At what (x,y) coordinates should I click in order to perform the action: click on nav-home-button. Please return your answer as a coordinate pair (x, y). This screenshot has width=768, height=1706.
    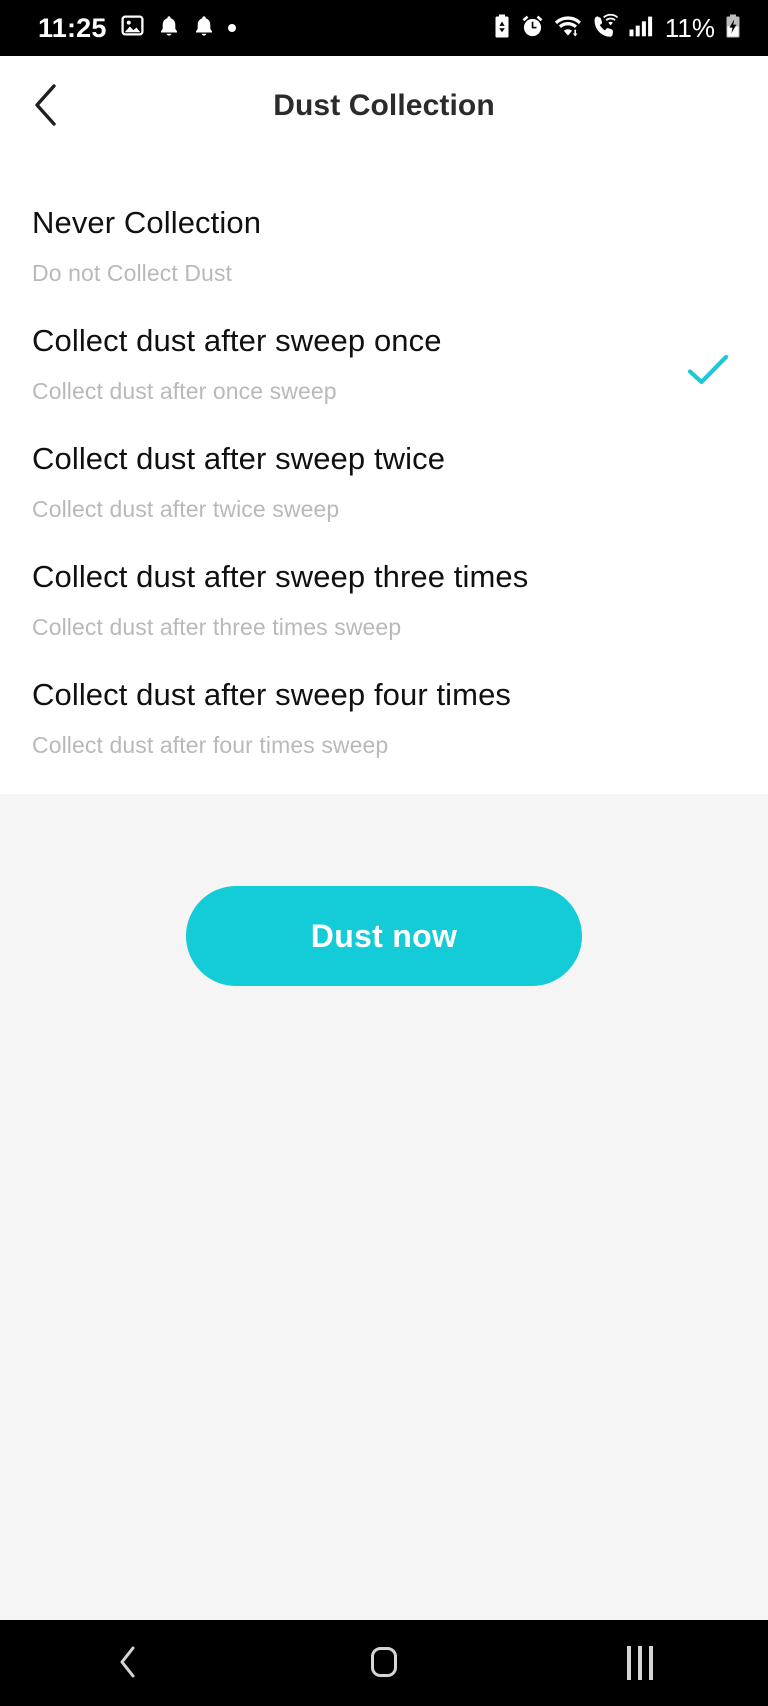
    Looking at the image, I should click on (384, 1663).